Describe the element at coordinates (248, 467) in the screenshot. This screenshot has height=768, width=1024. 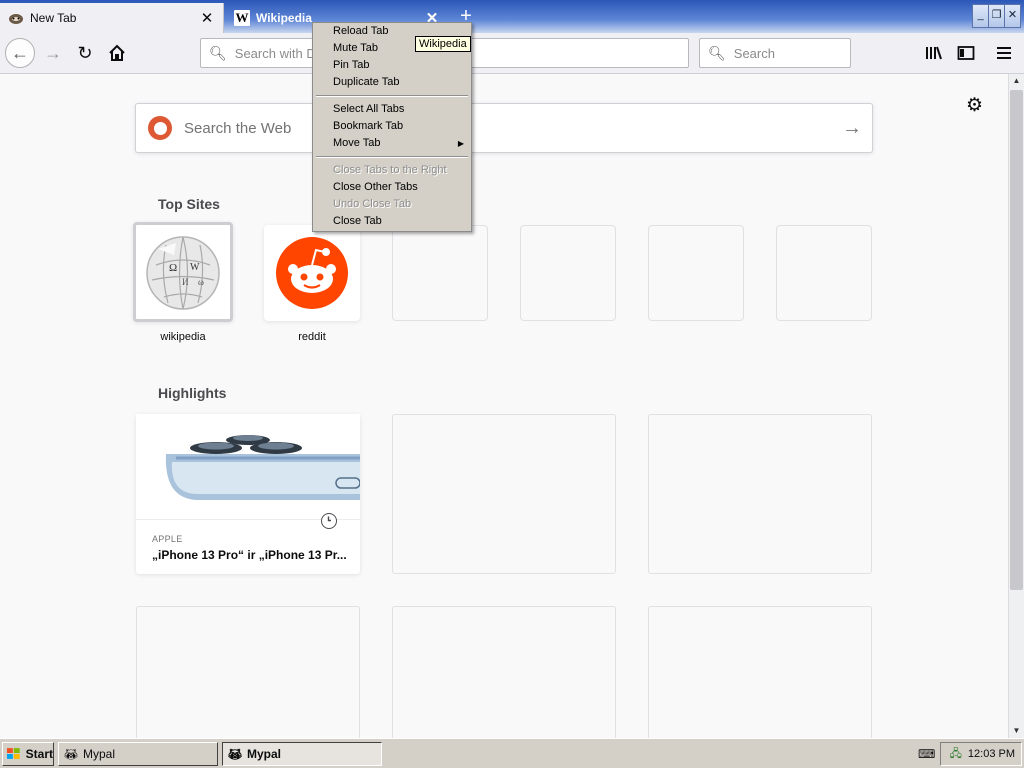
I see `iphone-image` at that location.